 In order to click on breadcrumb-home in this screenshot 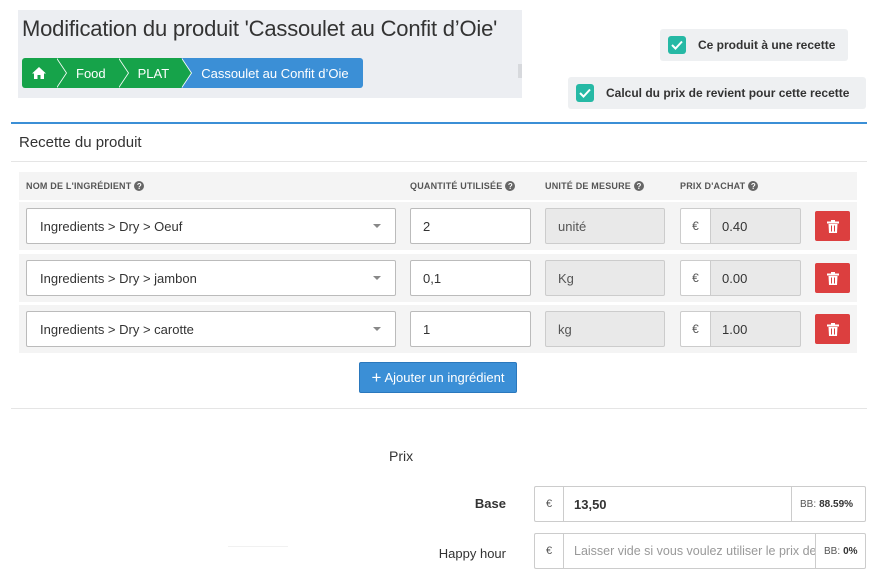, I will do `click(44, 73)`.